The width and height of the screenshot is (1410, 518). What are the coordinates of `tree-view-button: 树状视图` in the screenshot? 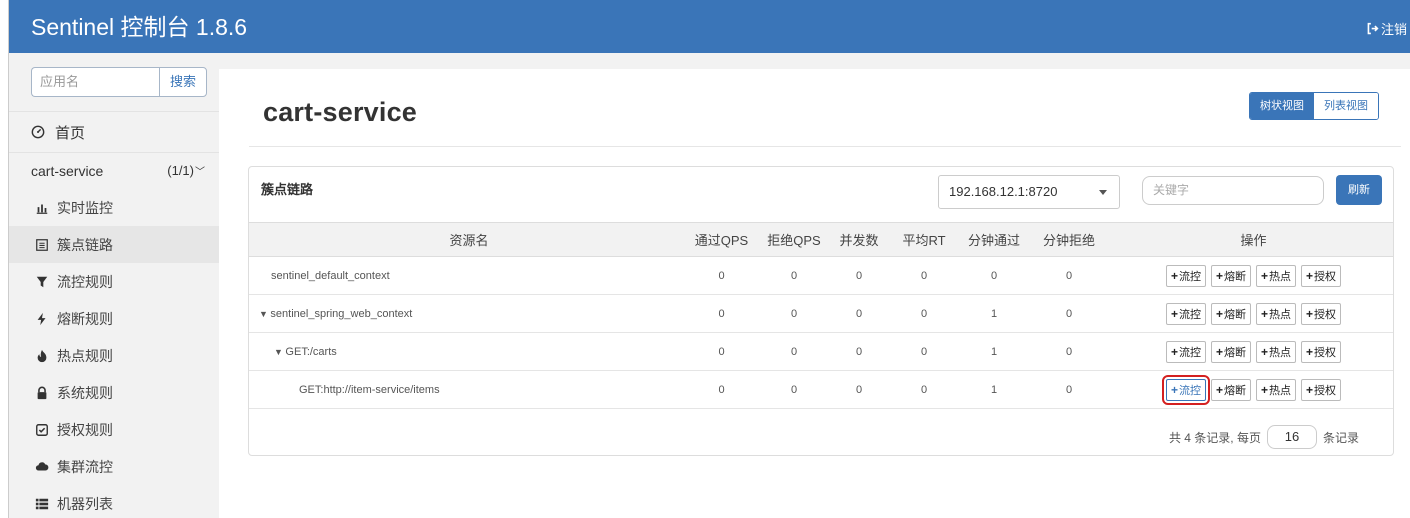 It's located at (1282, 106).